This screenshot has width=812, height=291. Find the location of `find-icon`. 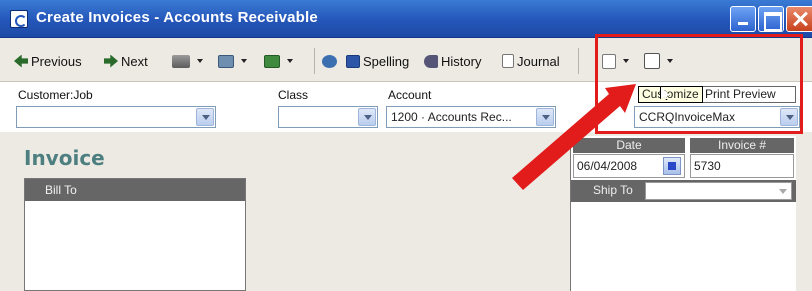

find-icon is located at coordinates (329, 61).